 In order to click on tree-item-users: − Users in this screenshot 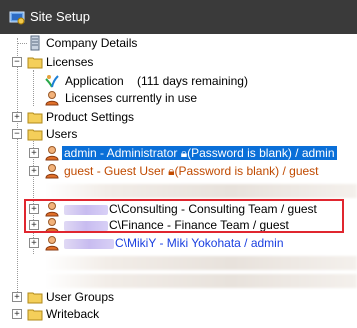, I will do `click(178, 134)`.